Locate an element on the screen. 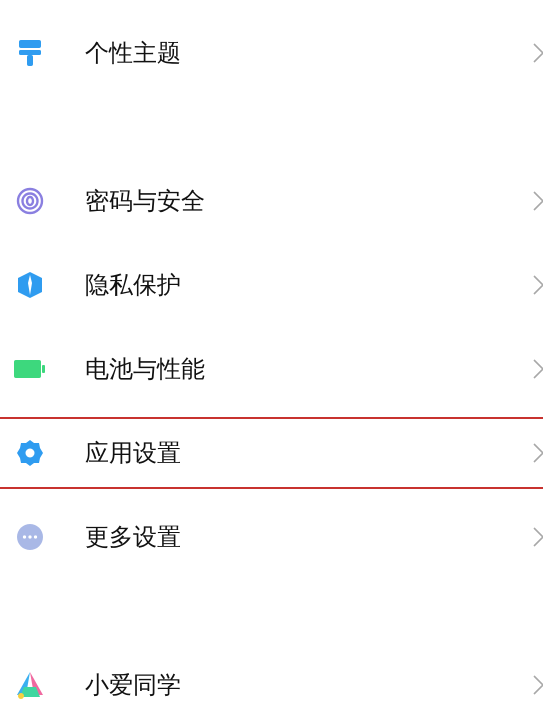  settings-row: 隐私保护 is located at coordinates (271, 285).